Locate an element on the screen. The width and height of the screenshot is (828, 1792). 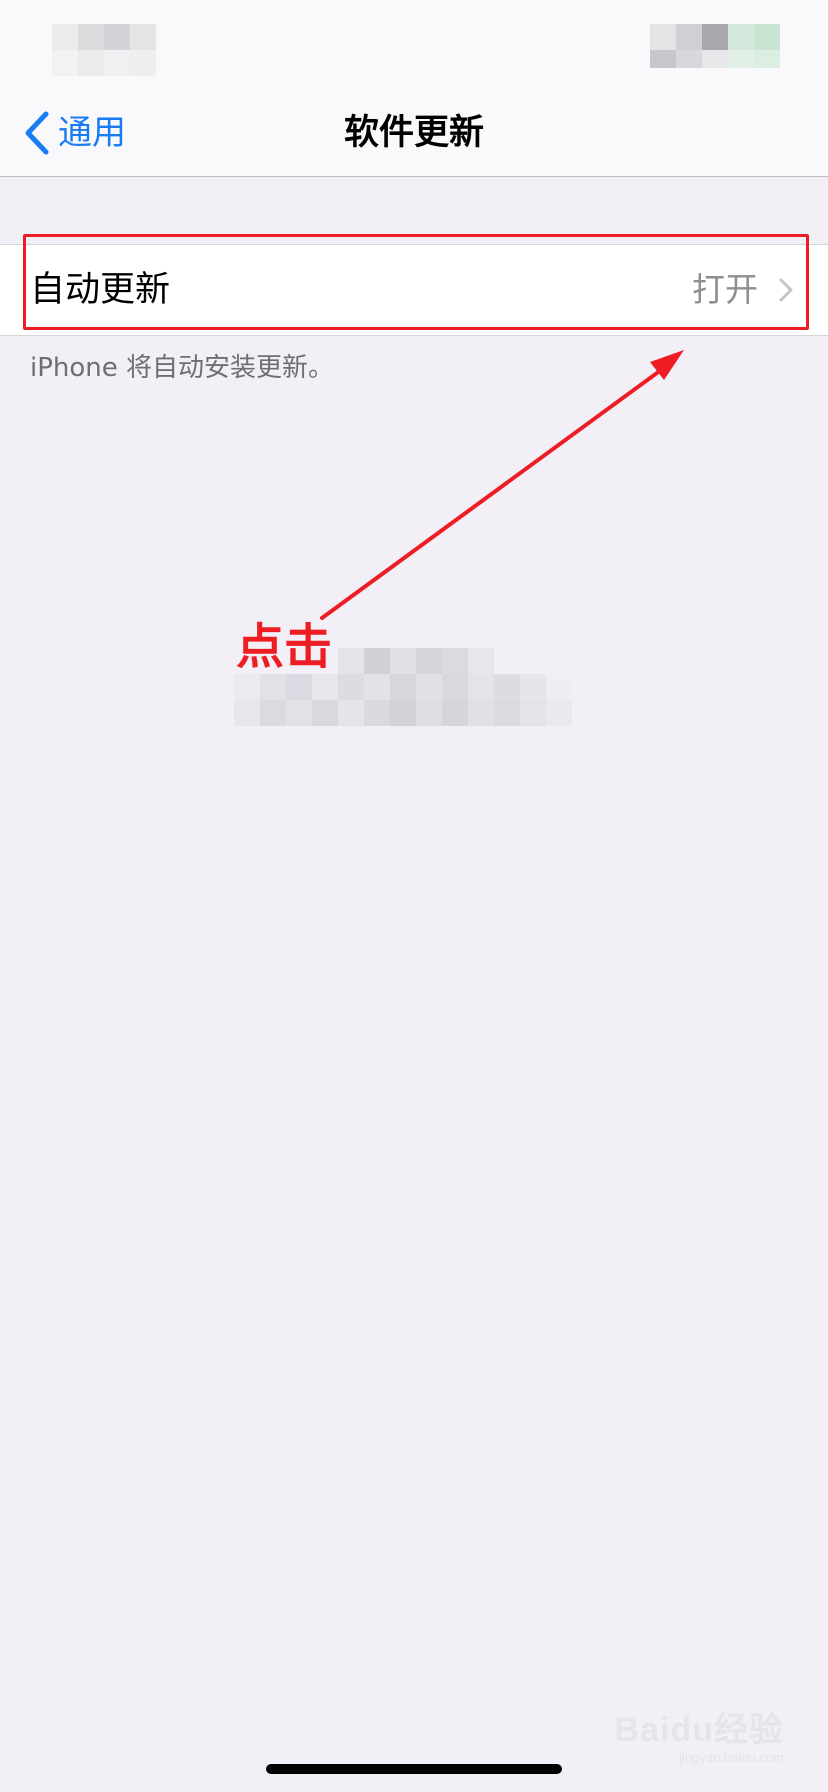
auto-update-label: 自动更新 is located at coordinates (100, 290).